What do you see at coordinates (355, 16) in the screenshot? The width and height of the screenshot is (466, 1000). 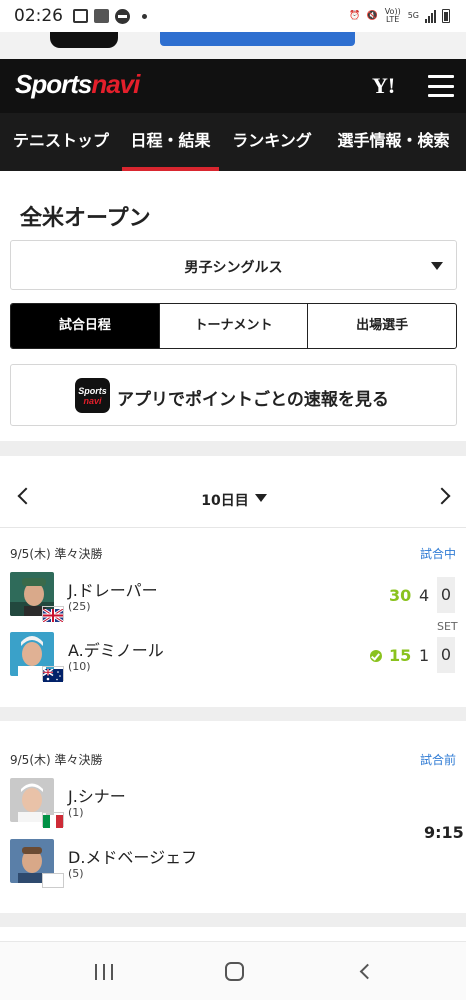 I see `alarm-icon: ⏰` at bounding box center [355, 16].